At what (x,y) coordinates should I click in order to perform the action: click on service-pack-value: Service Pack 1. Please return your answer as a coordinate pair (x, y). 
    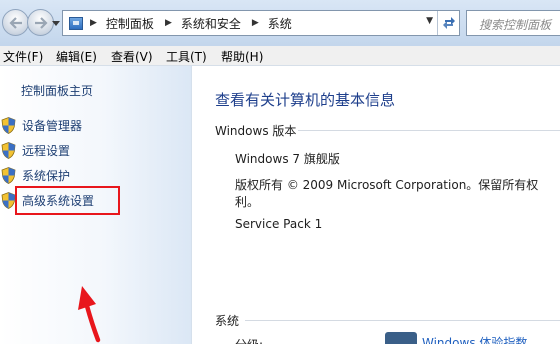
    Looking at the image, I should click on (279, 224).